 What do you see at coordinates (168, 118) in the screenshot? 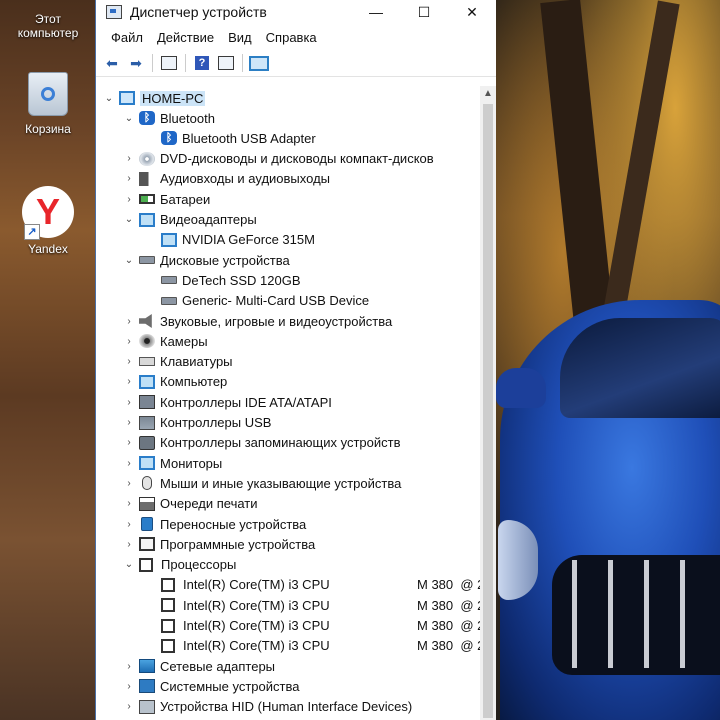
I see `device-category: ⌄ ᛒ Bluetooth` at bounding box center [168, 118].